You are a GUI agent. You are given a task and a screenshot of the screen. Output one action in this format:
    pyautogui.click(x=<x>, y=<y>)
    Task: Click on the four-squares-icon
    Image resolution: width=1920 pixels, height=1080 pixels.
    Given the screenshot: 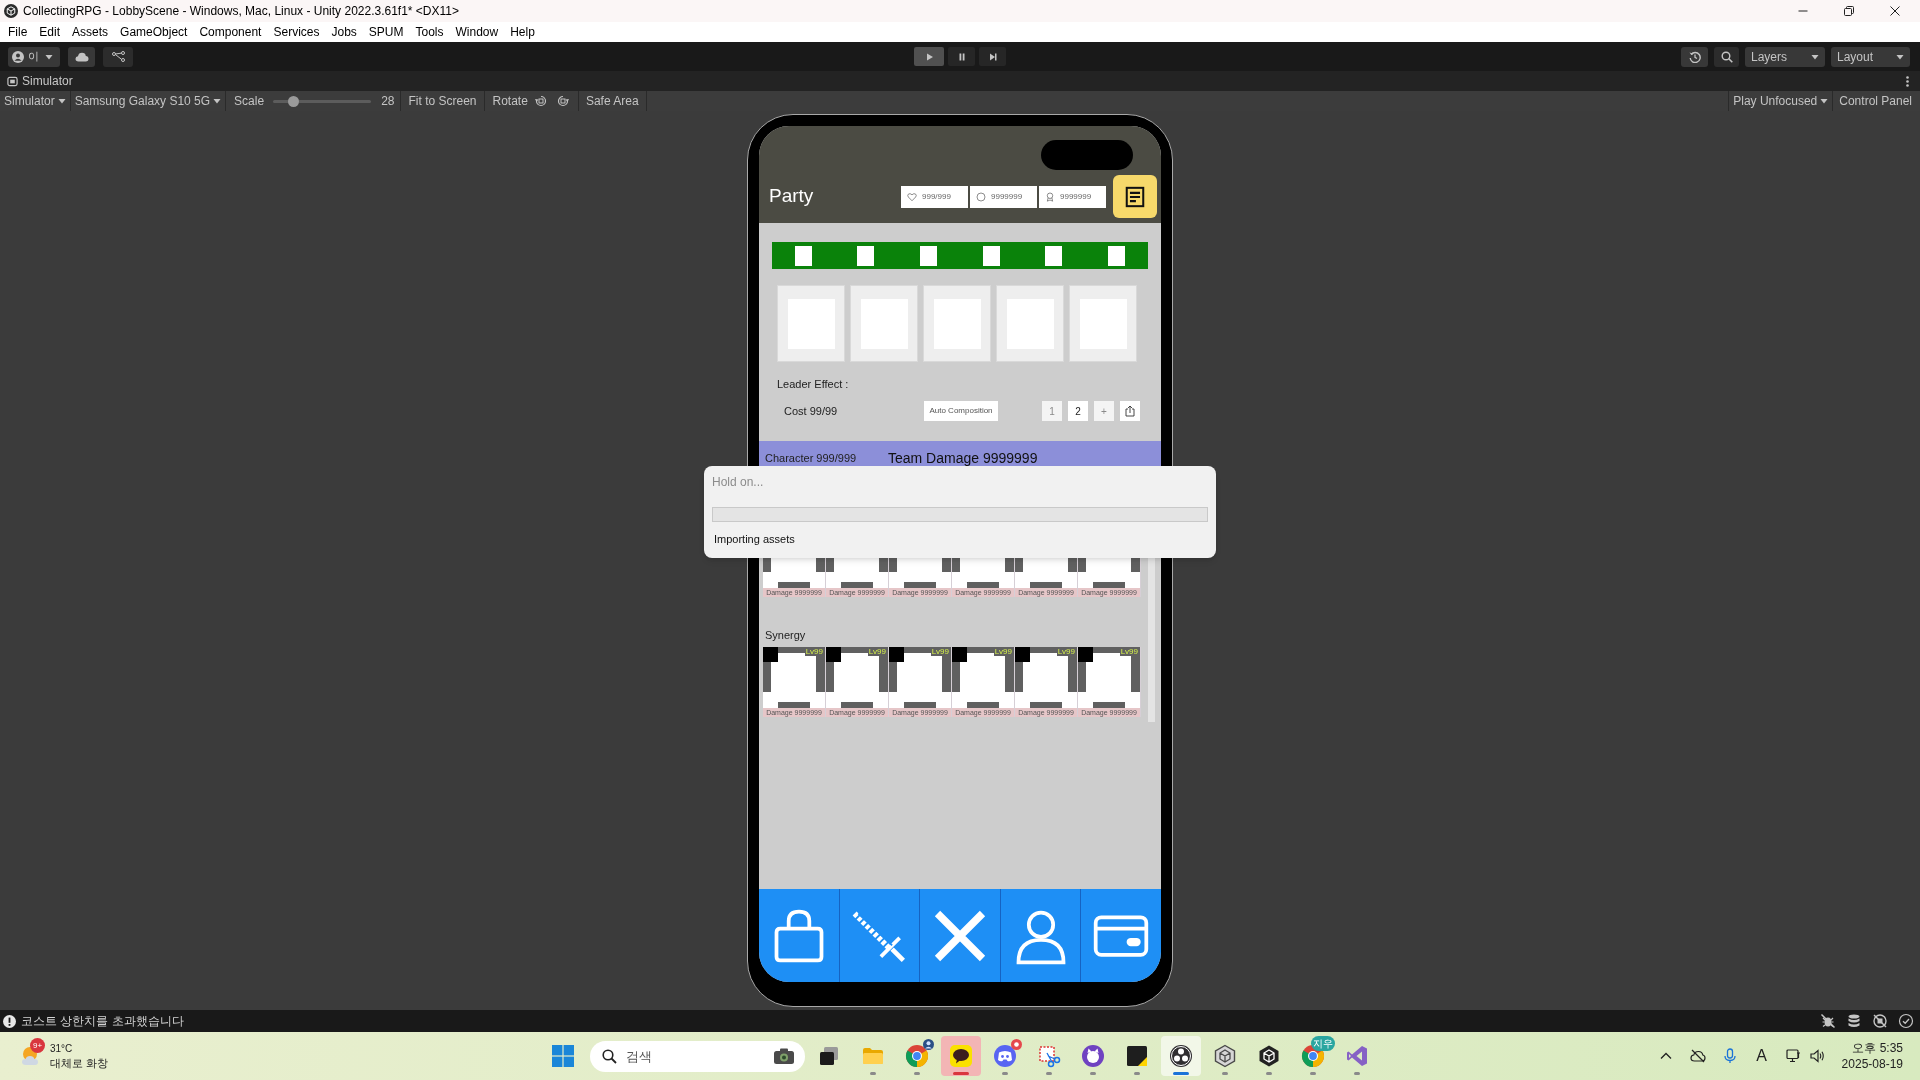 What is the action you would take?
    pyautogui.click(x=563, y=1056)
    